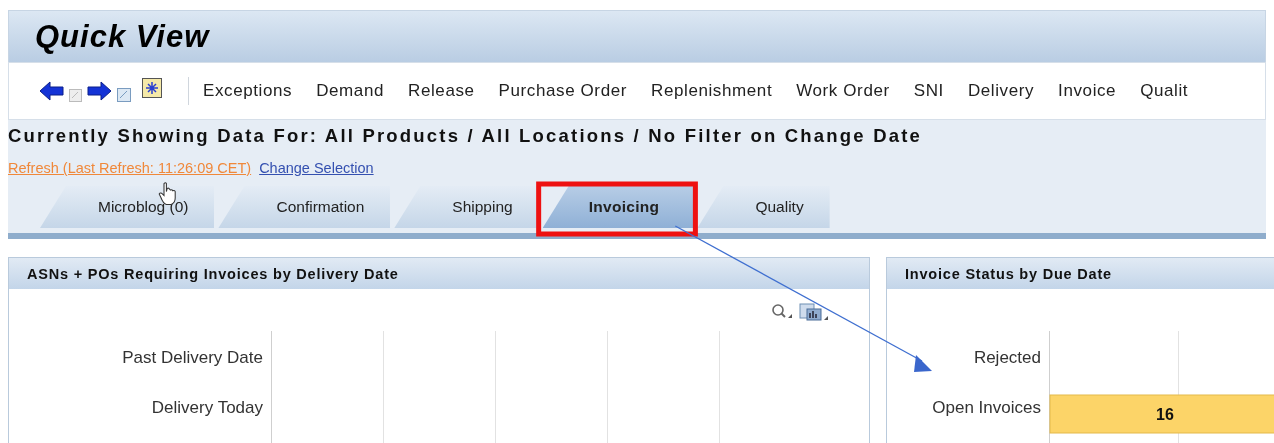  What do you see at coordinates (928, 91) in the screenshot?
I see `menu-item: SNI` at bounding box center [928, 91].